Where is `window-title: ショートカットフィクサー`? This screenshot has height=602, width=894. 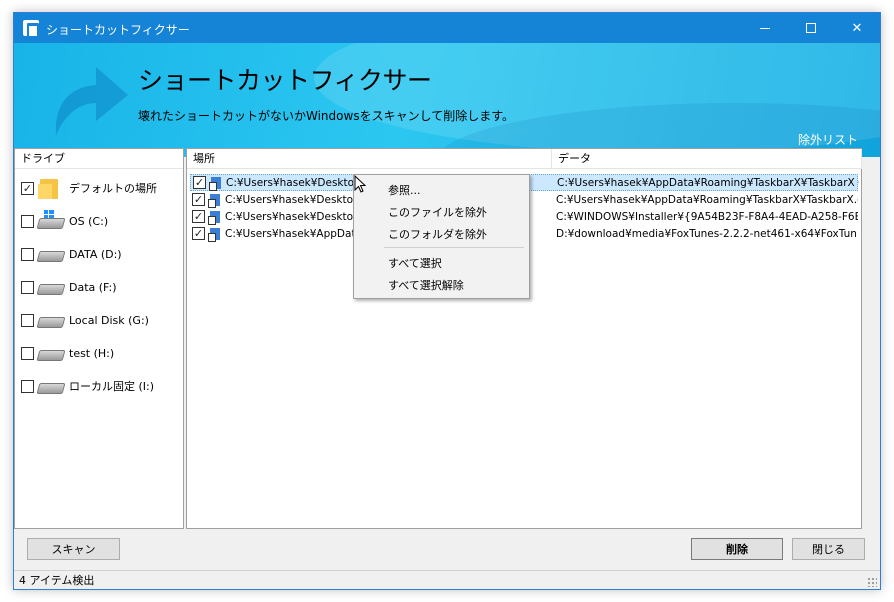
window-title: ショートカットフィクサー is located at coordinates (118, 30).